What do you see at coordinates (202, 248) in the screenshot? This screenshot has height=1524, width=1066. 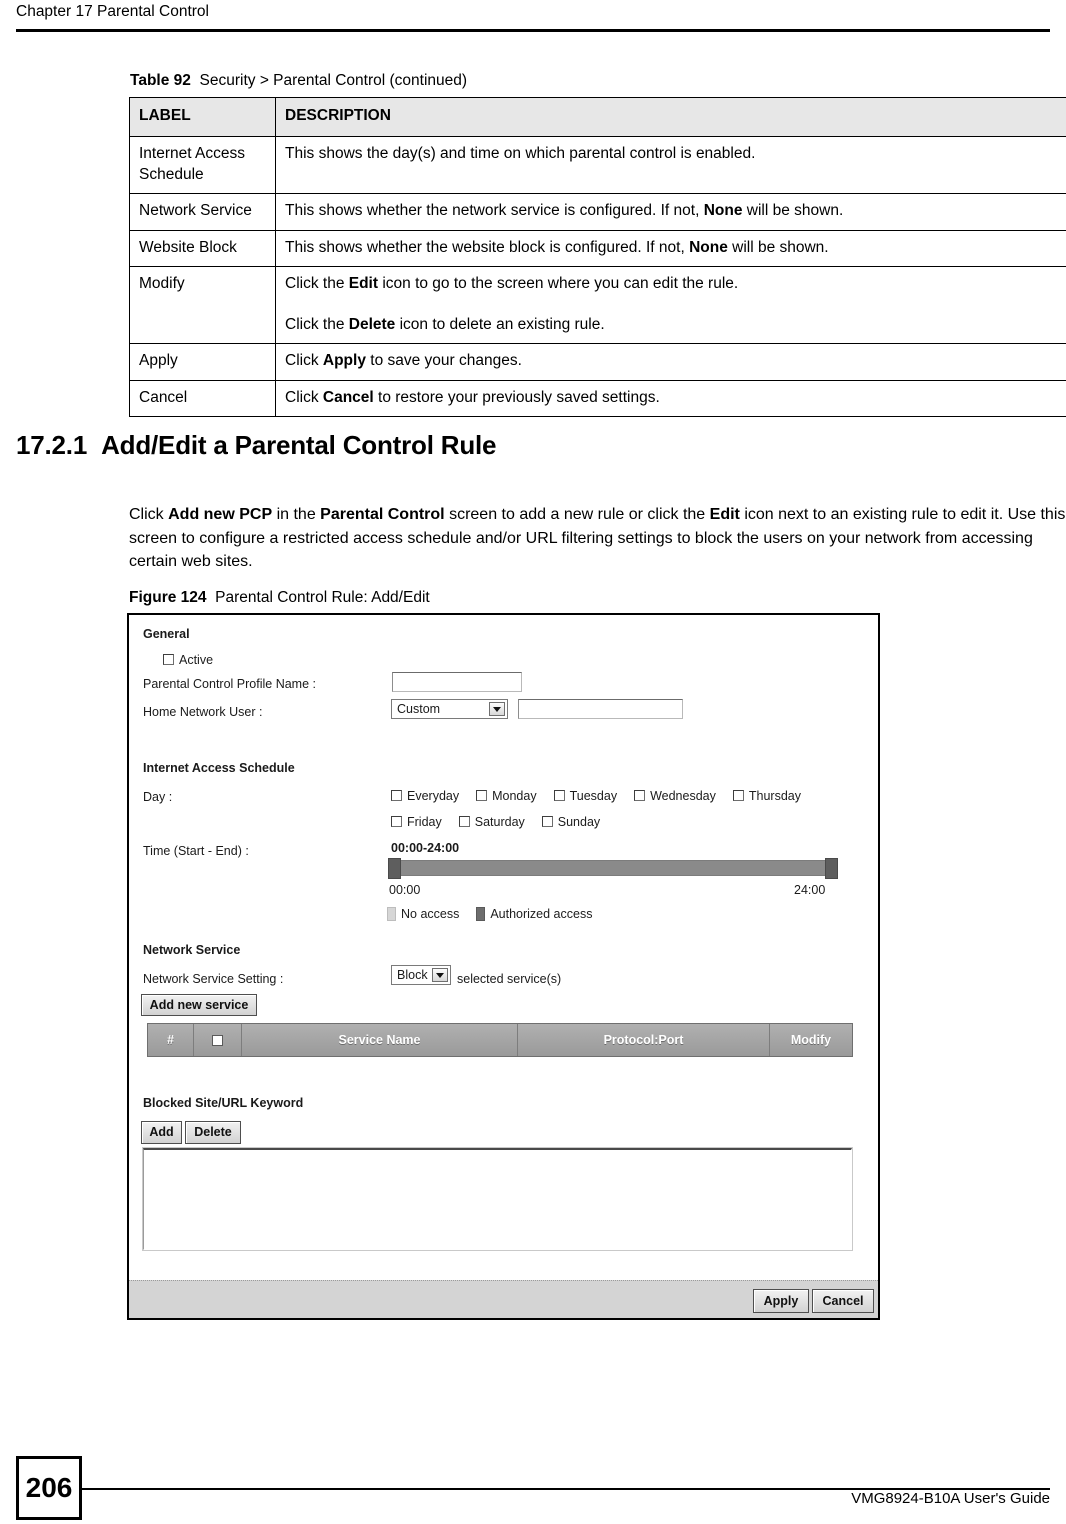 I see `table-cell-label: Website Block` at bounding box center [202, 248].